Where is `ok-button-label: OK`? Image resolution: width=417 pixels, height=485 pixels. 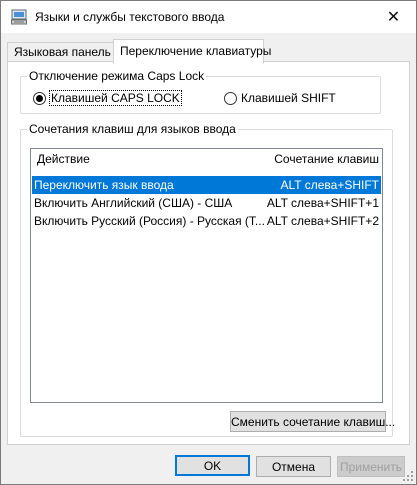 ok-button-label: OK is located at coordinates (212, 466).